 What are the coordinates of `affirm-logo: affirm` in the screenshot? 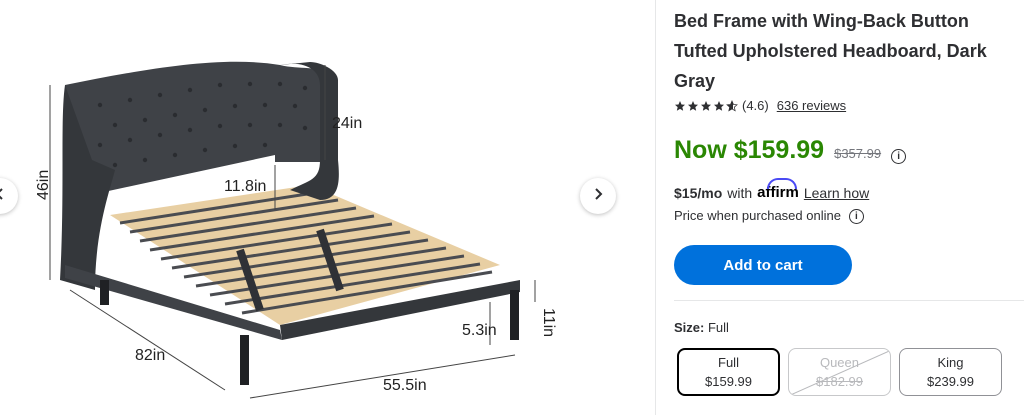 It's located at (778, 189).